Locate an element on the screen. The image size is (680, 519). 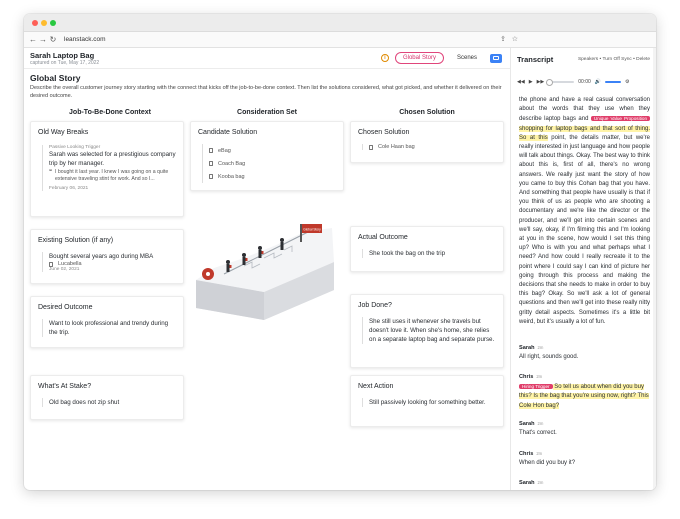
candidate-name: eBag is located at coordinates (224, 150).